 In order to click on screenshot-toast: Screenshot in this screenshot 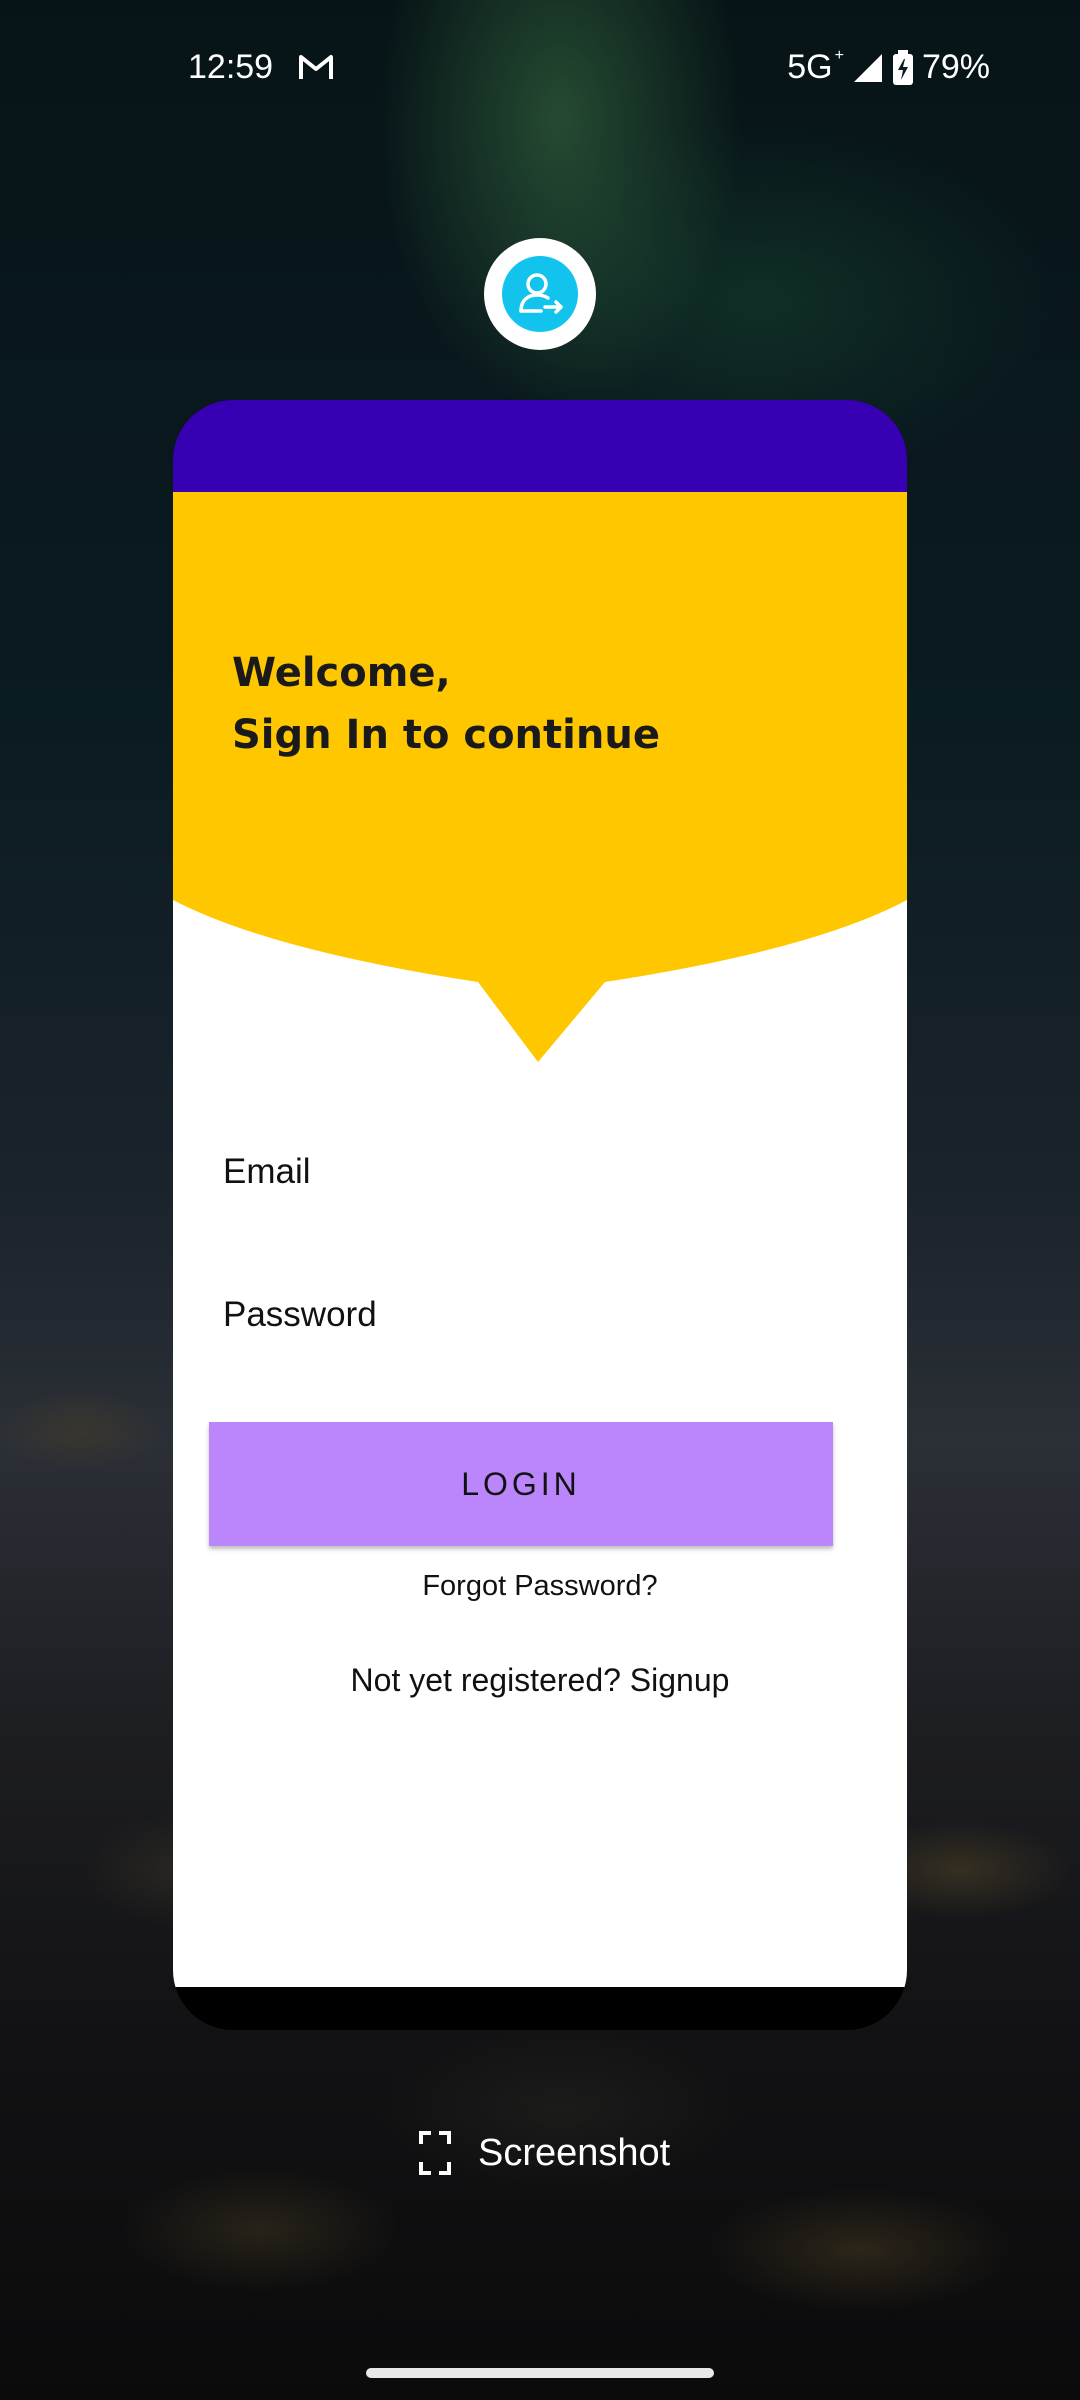, I will do `click(544, 2153)`.